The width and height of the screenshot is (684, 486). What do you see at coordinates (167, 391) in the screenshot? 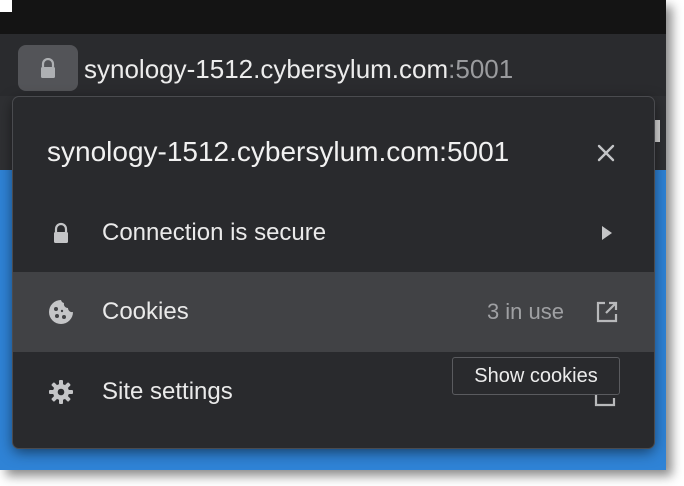
I see `site-settings-label: Site settings` at bounding box center [167, 391].